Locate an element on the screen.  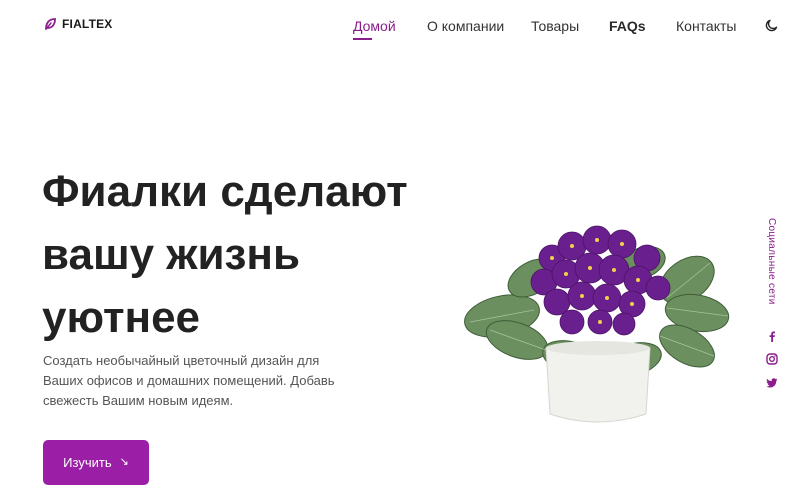
facebook-icon is located at coordinates (772, 336).